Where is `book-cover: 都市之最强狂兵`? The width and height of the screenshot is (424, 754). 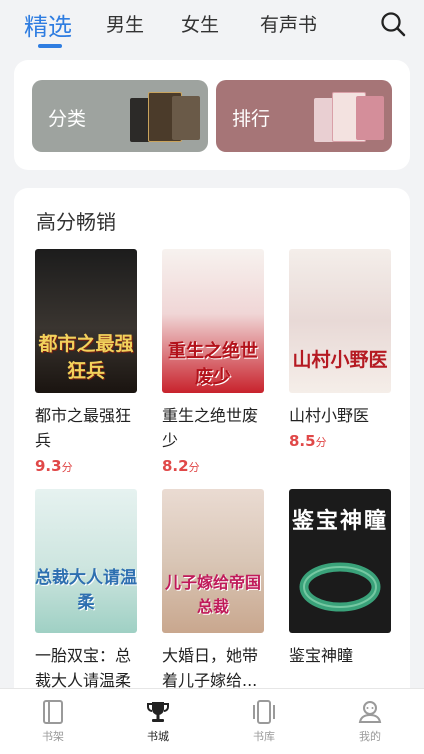
book-cover: 都市之最强狂兵 is located at coordinates (86, 321).